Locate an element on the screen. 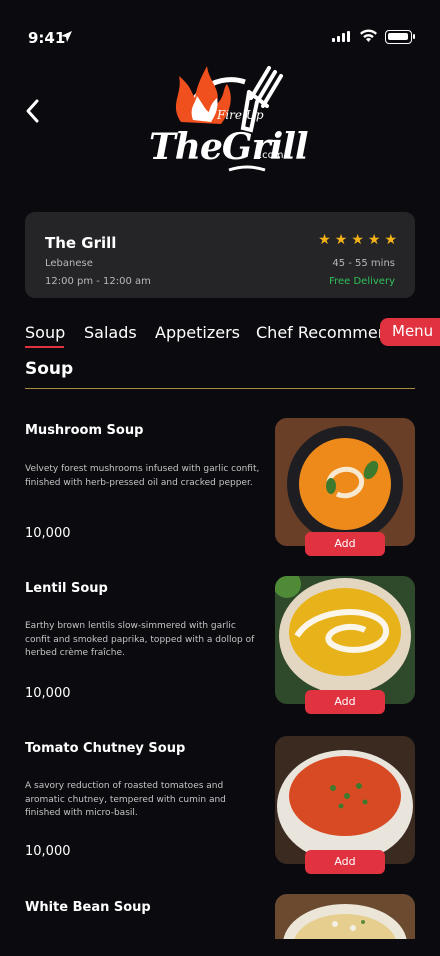 The height and width of the screenshot is (956, 440). restaurant-logo: Fire Up TheGrill .com is located at coordinates (227, 120).